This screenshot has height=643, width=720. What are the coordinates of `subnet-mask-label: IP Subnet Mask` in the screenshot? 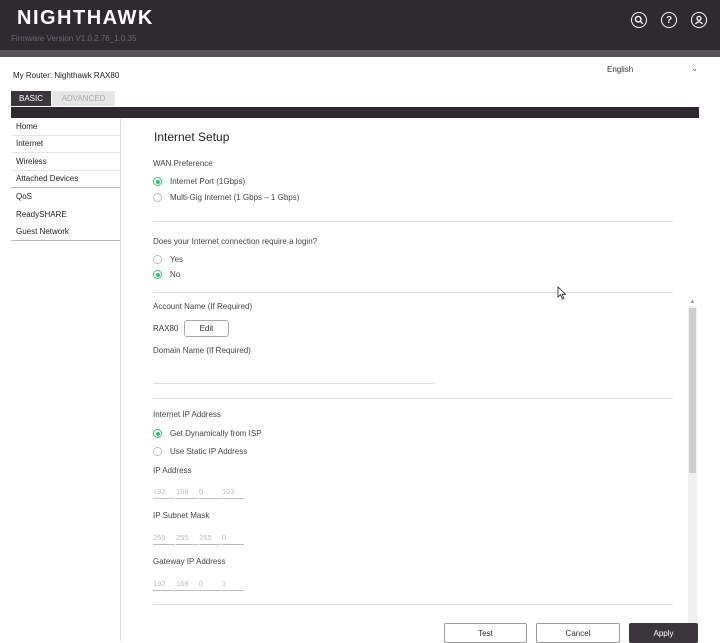 It's located at (181, 515).